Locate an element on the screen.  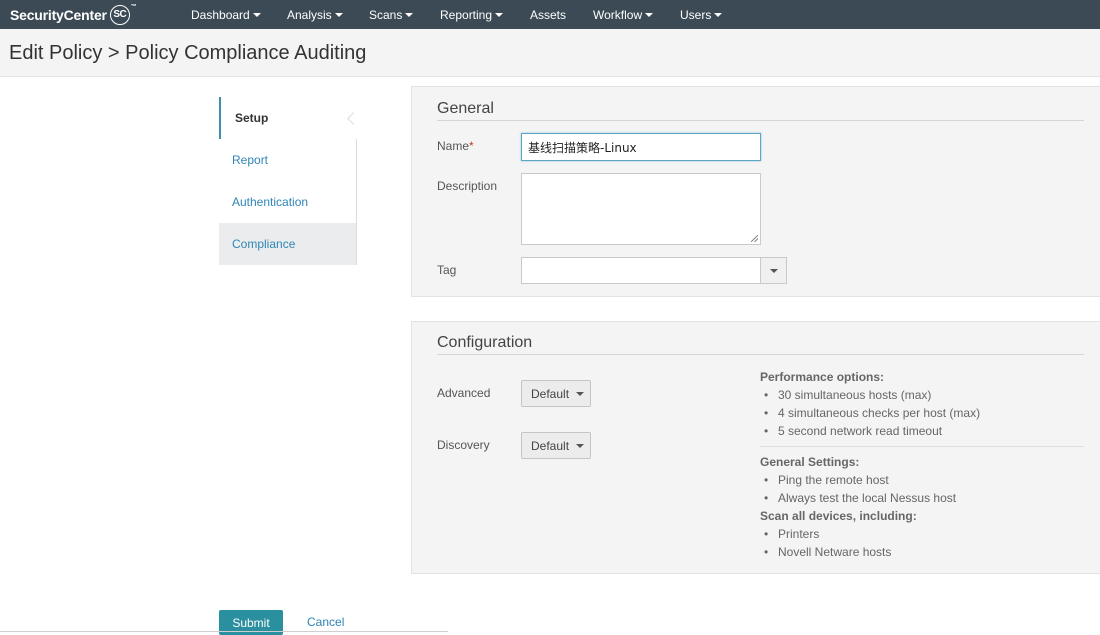
name-label-text: Name is located at coordinates (453, 146).